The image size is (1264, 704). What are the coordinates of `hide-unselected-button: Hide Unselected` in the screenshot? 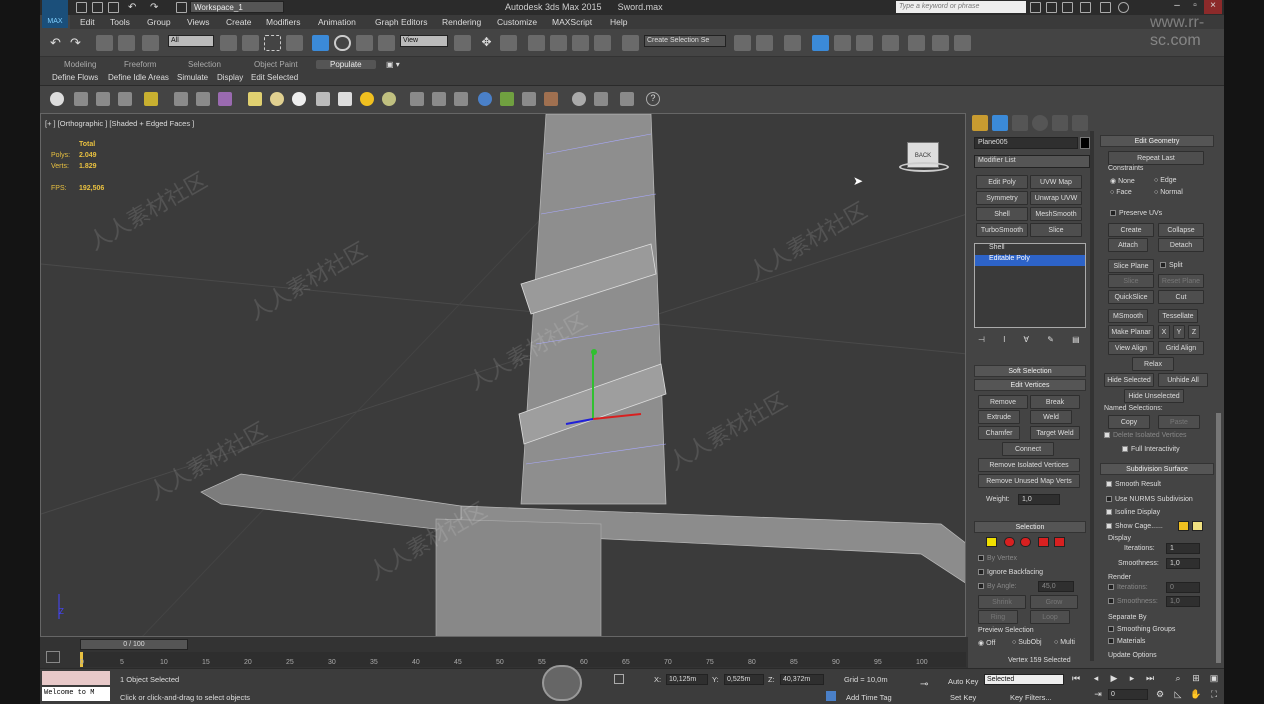 It's located at (1154, 396).